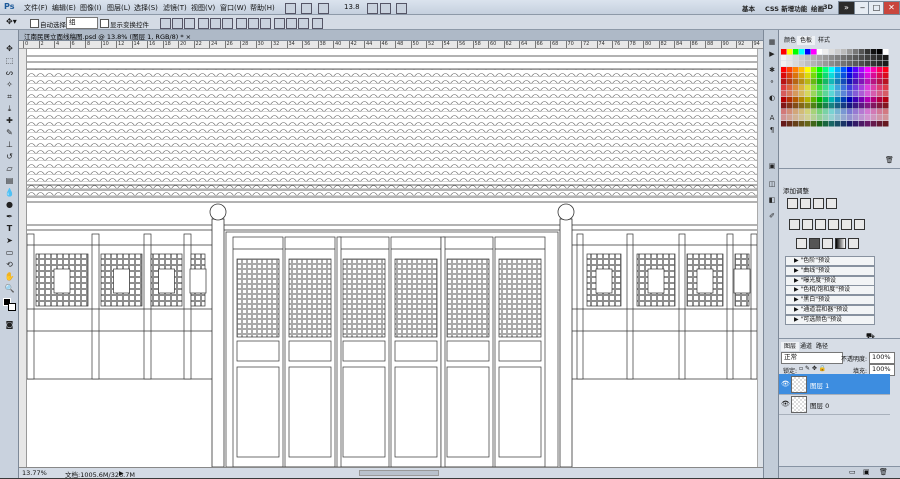 Image resolution: width=900 pixels, height=479 pixels. What do you see at coordinates (772, 184) in the screenshot?
I see `navigator-panel-icon: ◫` at bounding box center [772, 184].